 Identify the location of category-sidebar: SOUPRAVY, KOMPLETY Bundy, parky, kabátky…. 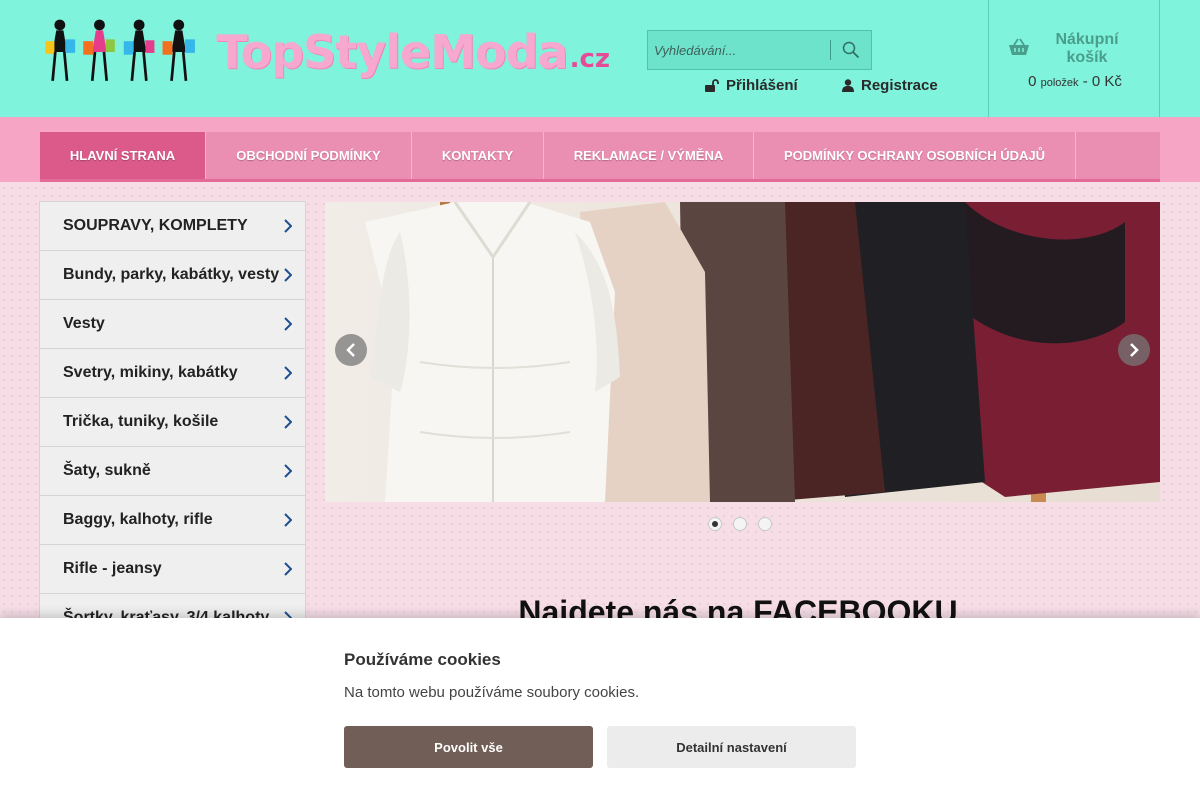
(172, 411).